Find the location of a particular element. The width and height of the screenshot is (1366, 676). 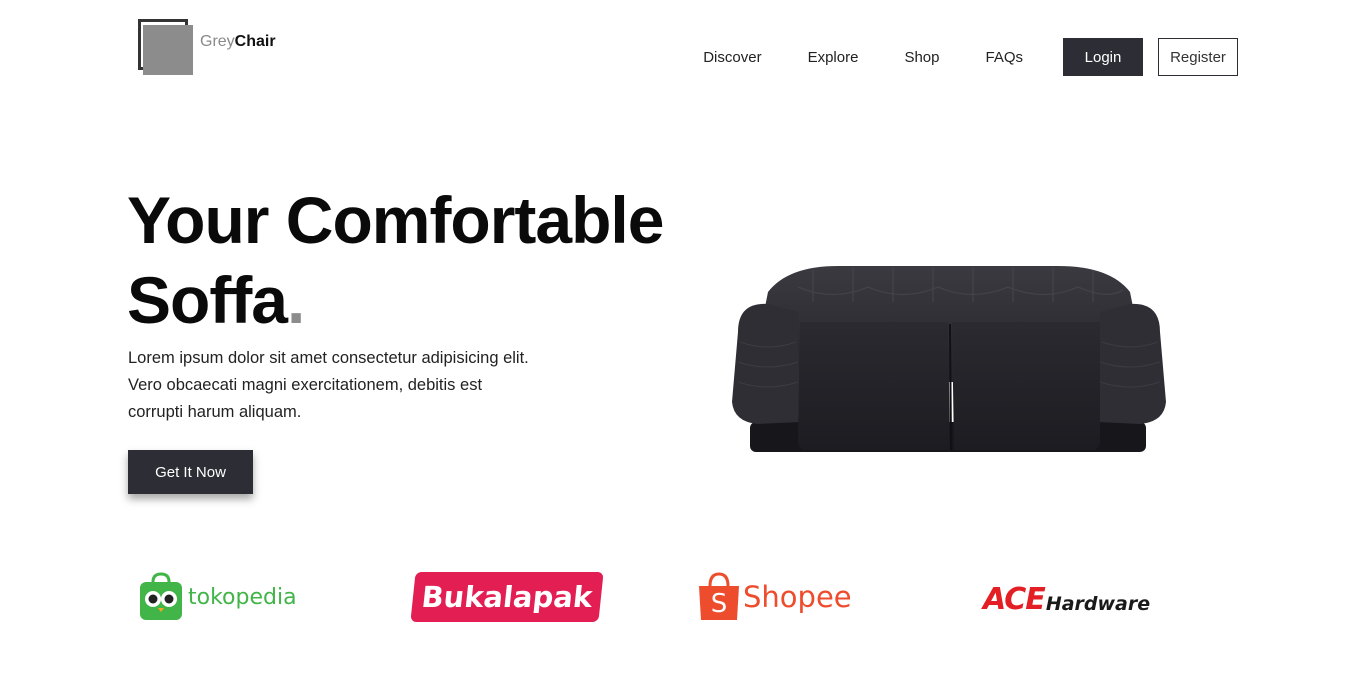

hero-title-line2: Soffa is located at coordinates (207, 300).